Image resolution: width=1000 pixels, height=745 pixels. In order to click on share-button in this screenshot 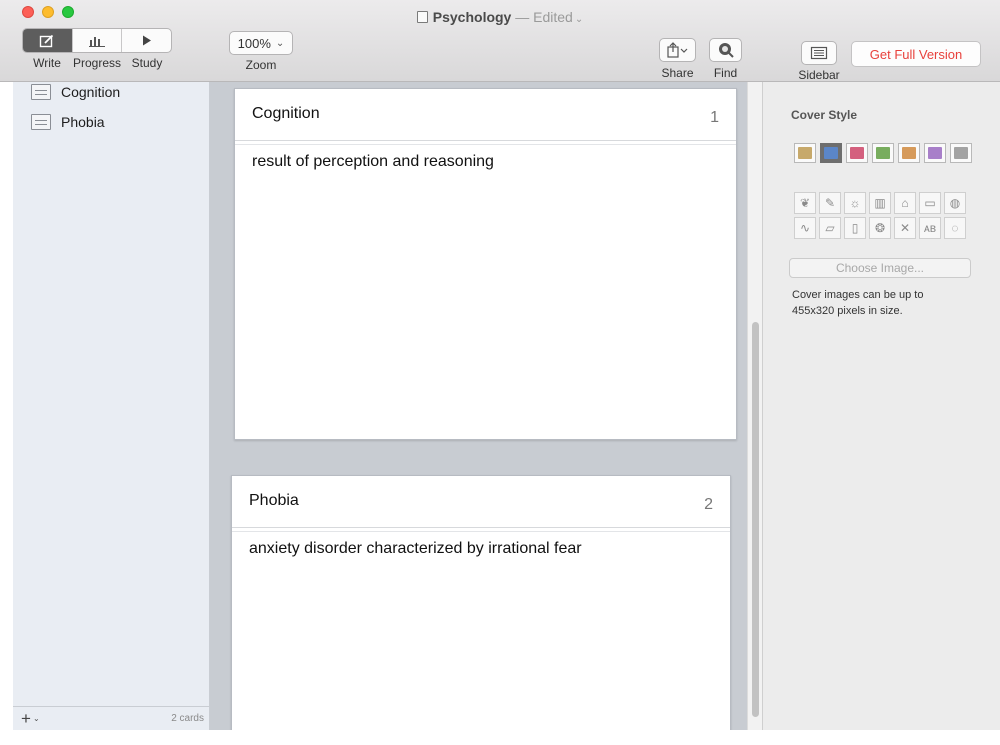, I will do `click(677, 50)`.